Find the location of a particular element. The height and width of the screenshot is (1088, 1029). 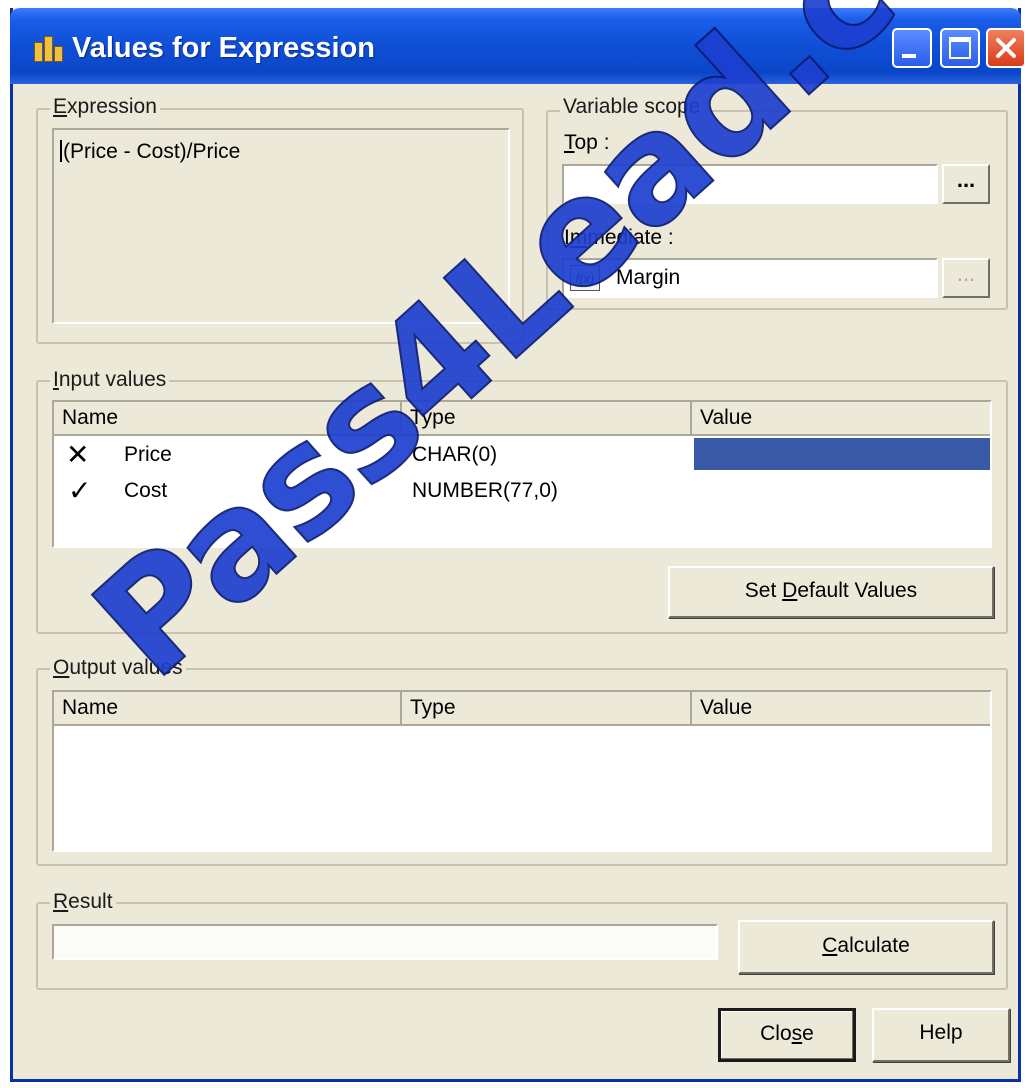

top-input is located at coordinates (750, 184).